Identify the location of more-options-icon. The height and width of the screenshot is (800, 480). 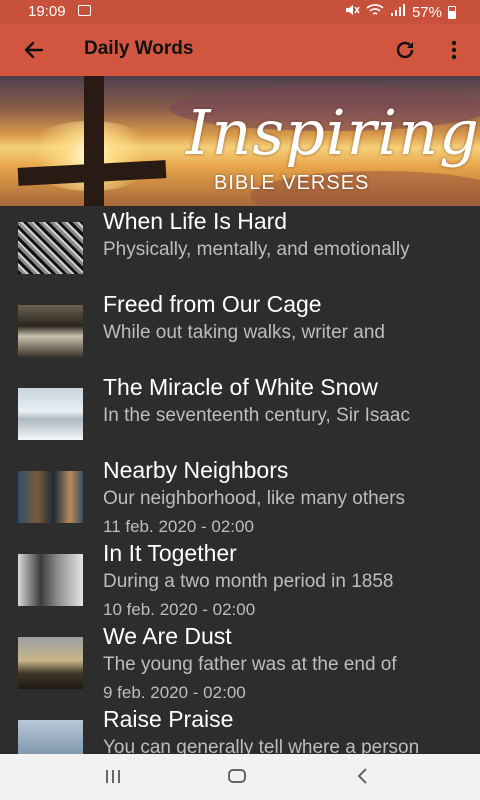
(454, 50).